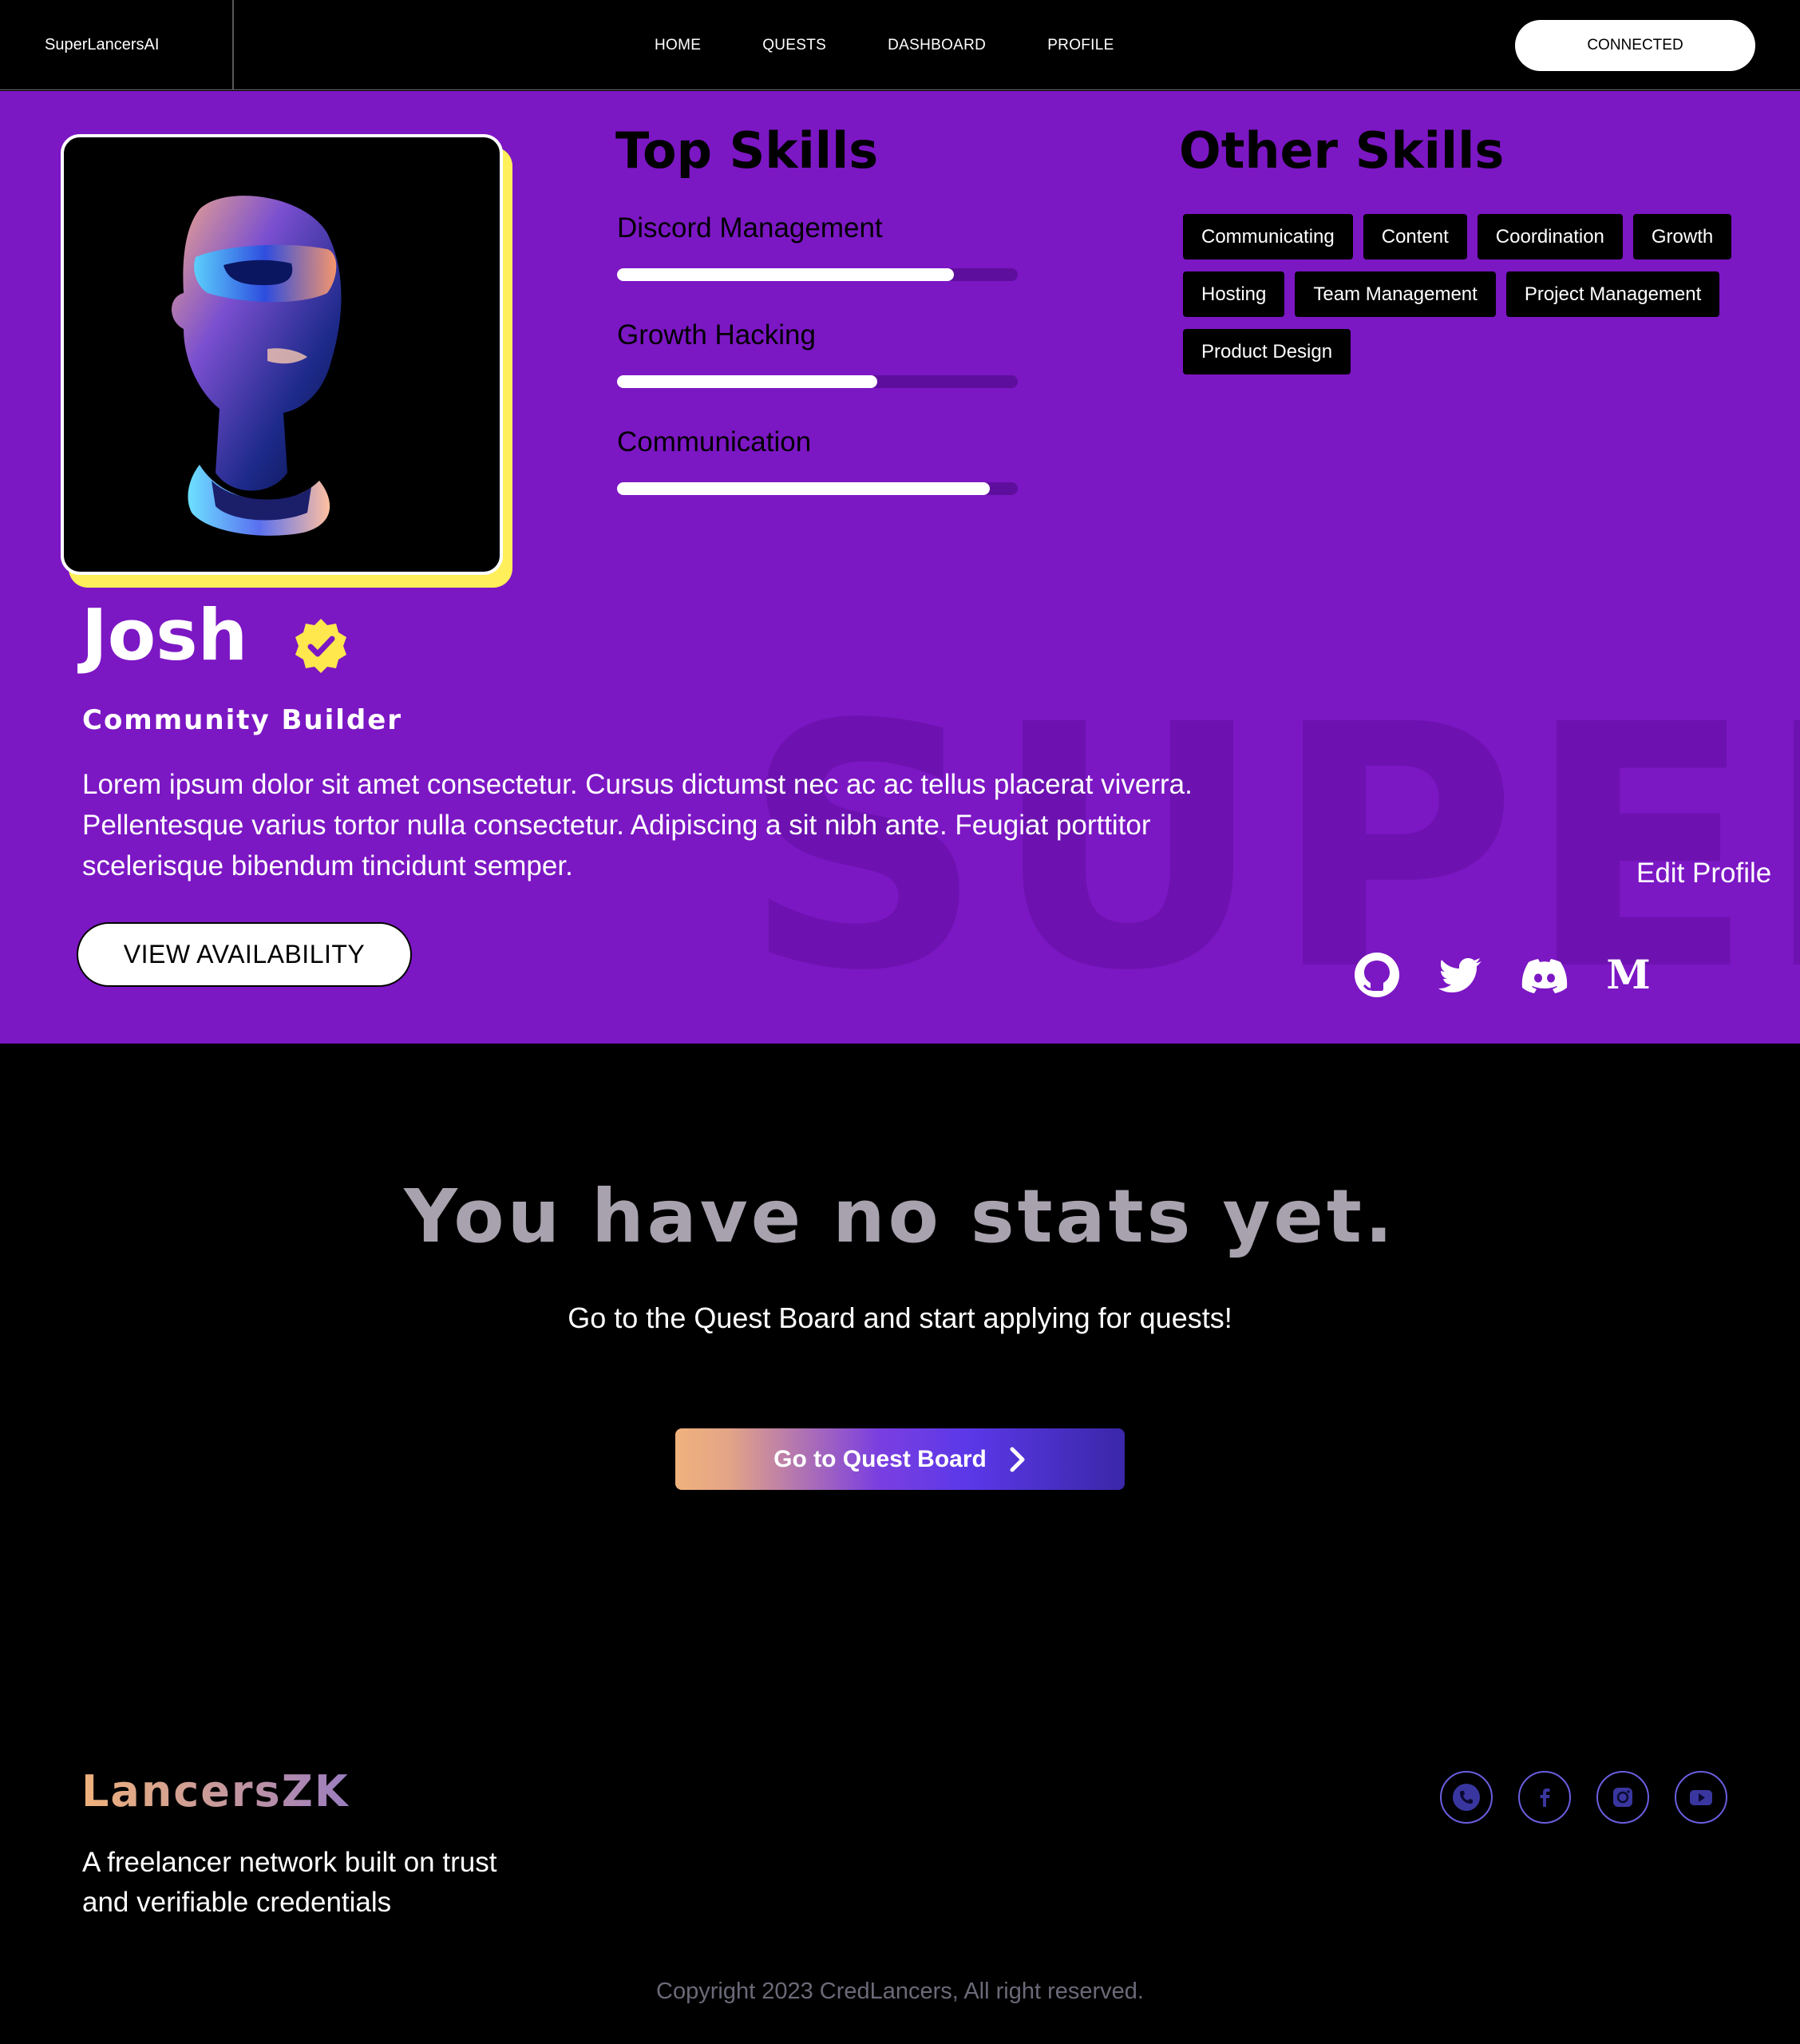 This screenshot has width=1800, height=2044. I want to click on quest-board-button-label: Go to Quest Board, so click(880, 1458).